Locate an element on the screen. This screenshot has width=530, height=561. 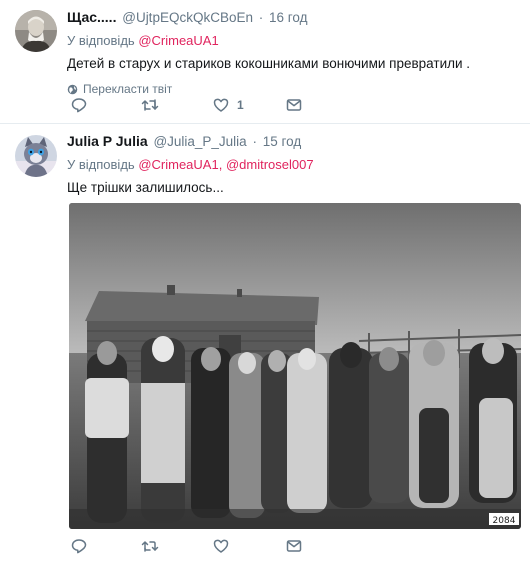
translate-label: Перекласти твіт is located at coordinates (128, 89).